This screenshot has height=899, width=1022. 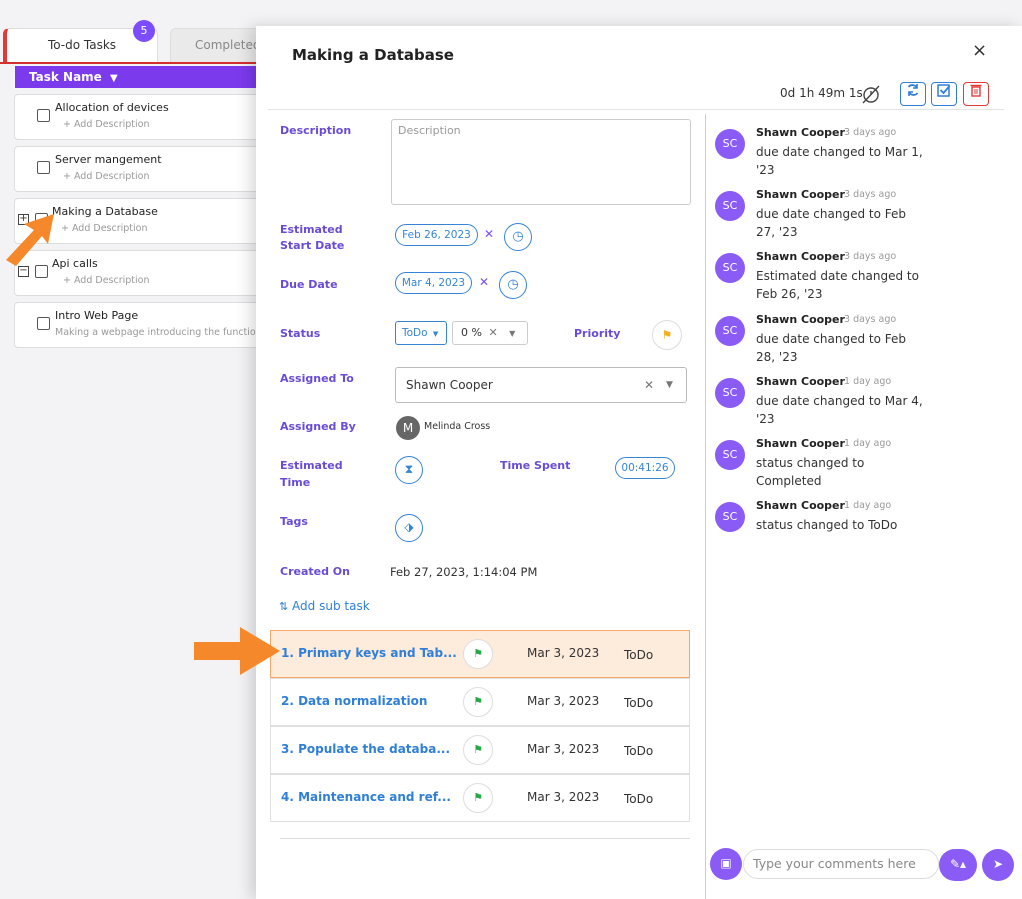 What do you see at coordinates (65, 77) in the screenshot?
I see `column-header-label: Task Name` at bounding box center [65, 77].